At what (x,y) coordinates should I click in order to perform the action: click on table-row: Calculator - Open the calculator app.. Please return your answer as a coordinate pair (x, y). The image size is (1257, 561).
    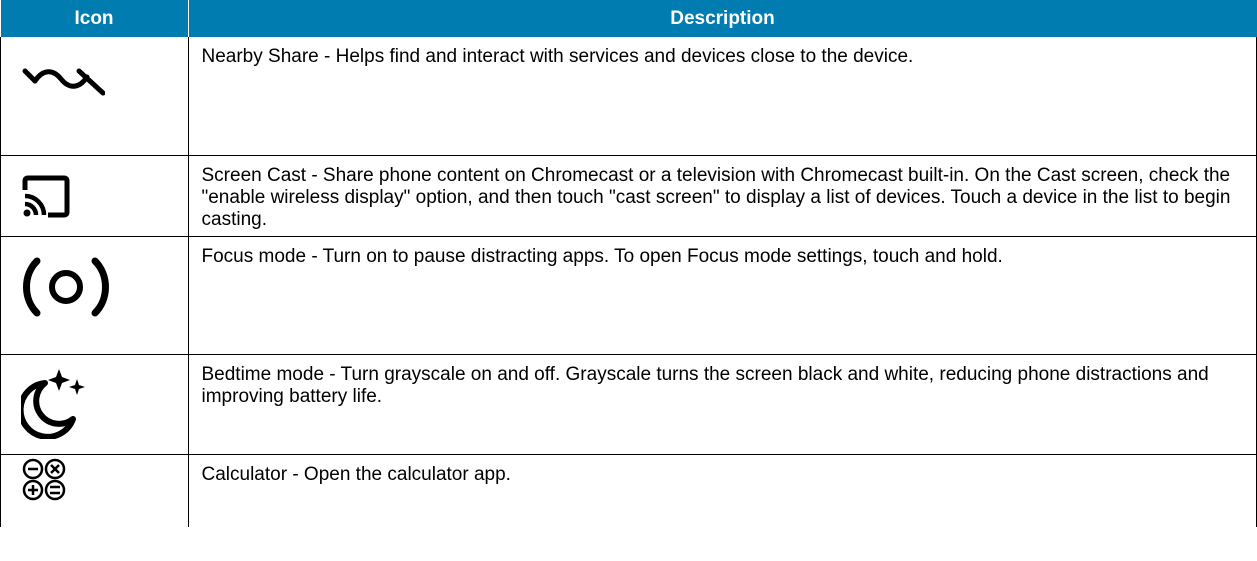
    Looking at the image, I should click on (628, 490).